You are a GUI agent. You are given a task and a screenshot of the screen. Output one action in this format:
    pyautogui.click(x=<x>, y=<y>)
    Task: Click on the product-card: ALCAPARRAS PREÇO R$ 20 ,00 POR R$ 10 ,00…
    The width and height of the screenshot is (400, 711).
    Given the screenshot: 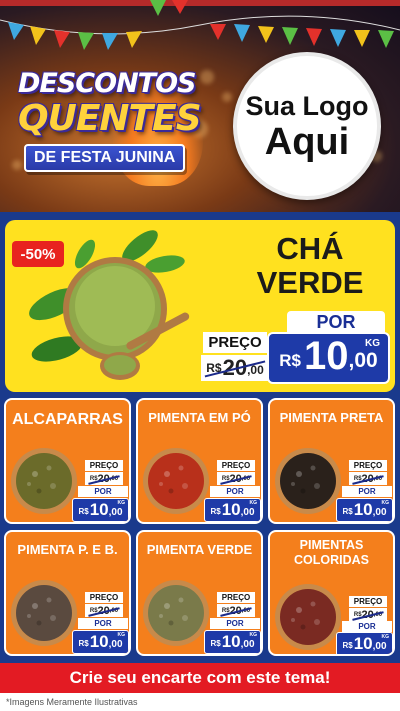 What is the action you would take?
    pyautogui.click(x=67, y=461)
    